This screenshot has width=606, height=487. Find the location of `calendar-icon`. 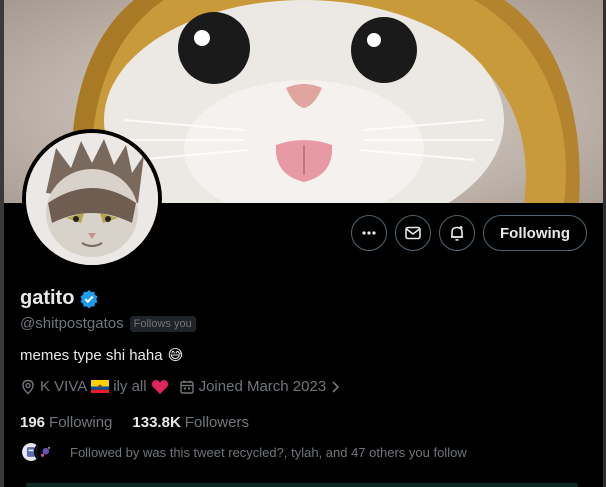

calendar-icon is located at coordinates (186, 387).